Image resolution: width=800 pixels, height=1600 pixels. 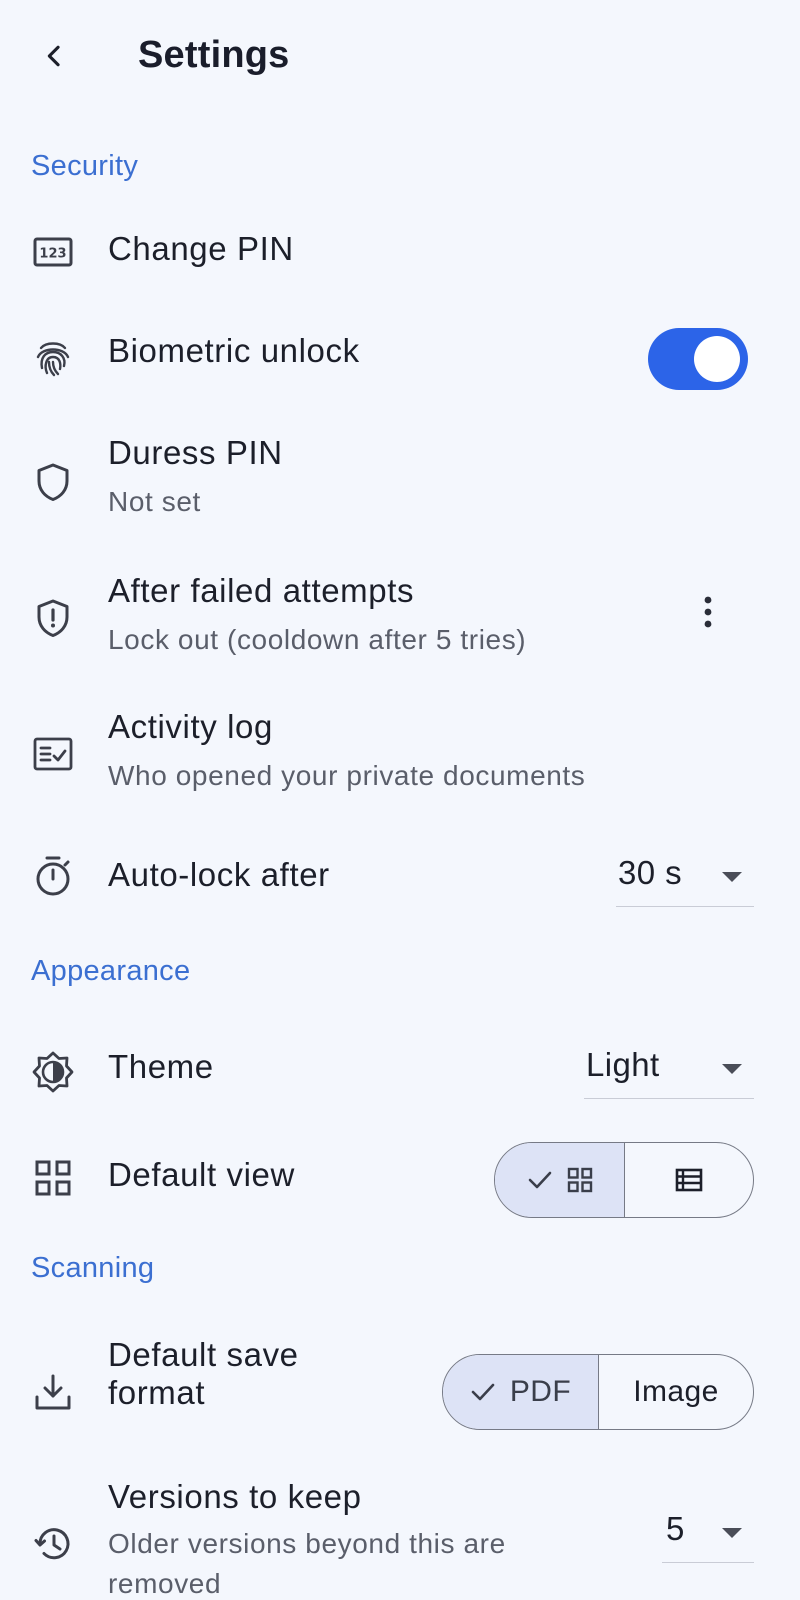 I want to click on svg-text: 123, so click(x=52, y=254).